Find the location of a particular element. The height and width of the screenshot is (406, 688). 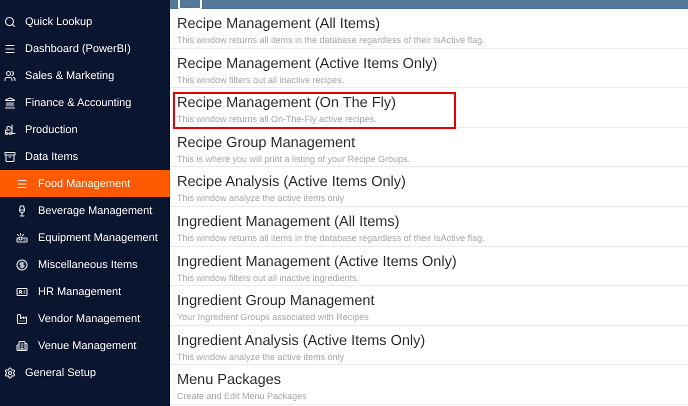

forklift-icon is located at coordinates (10, 130).